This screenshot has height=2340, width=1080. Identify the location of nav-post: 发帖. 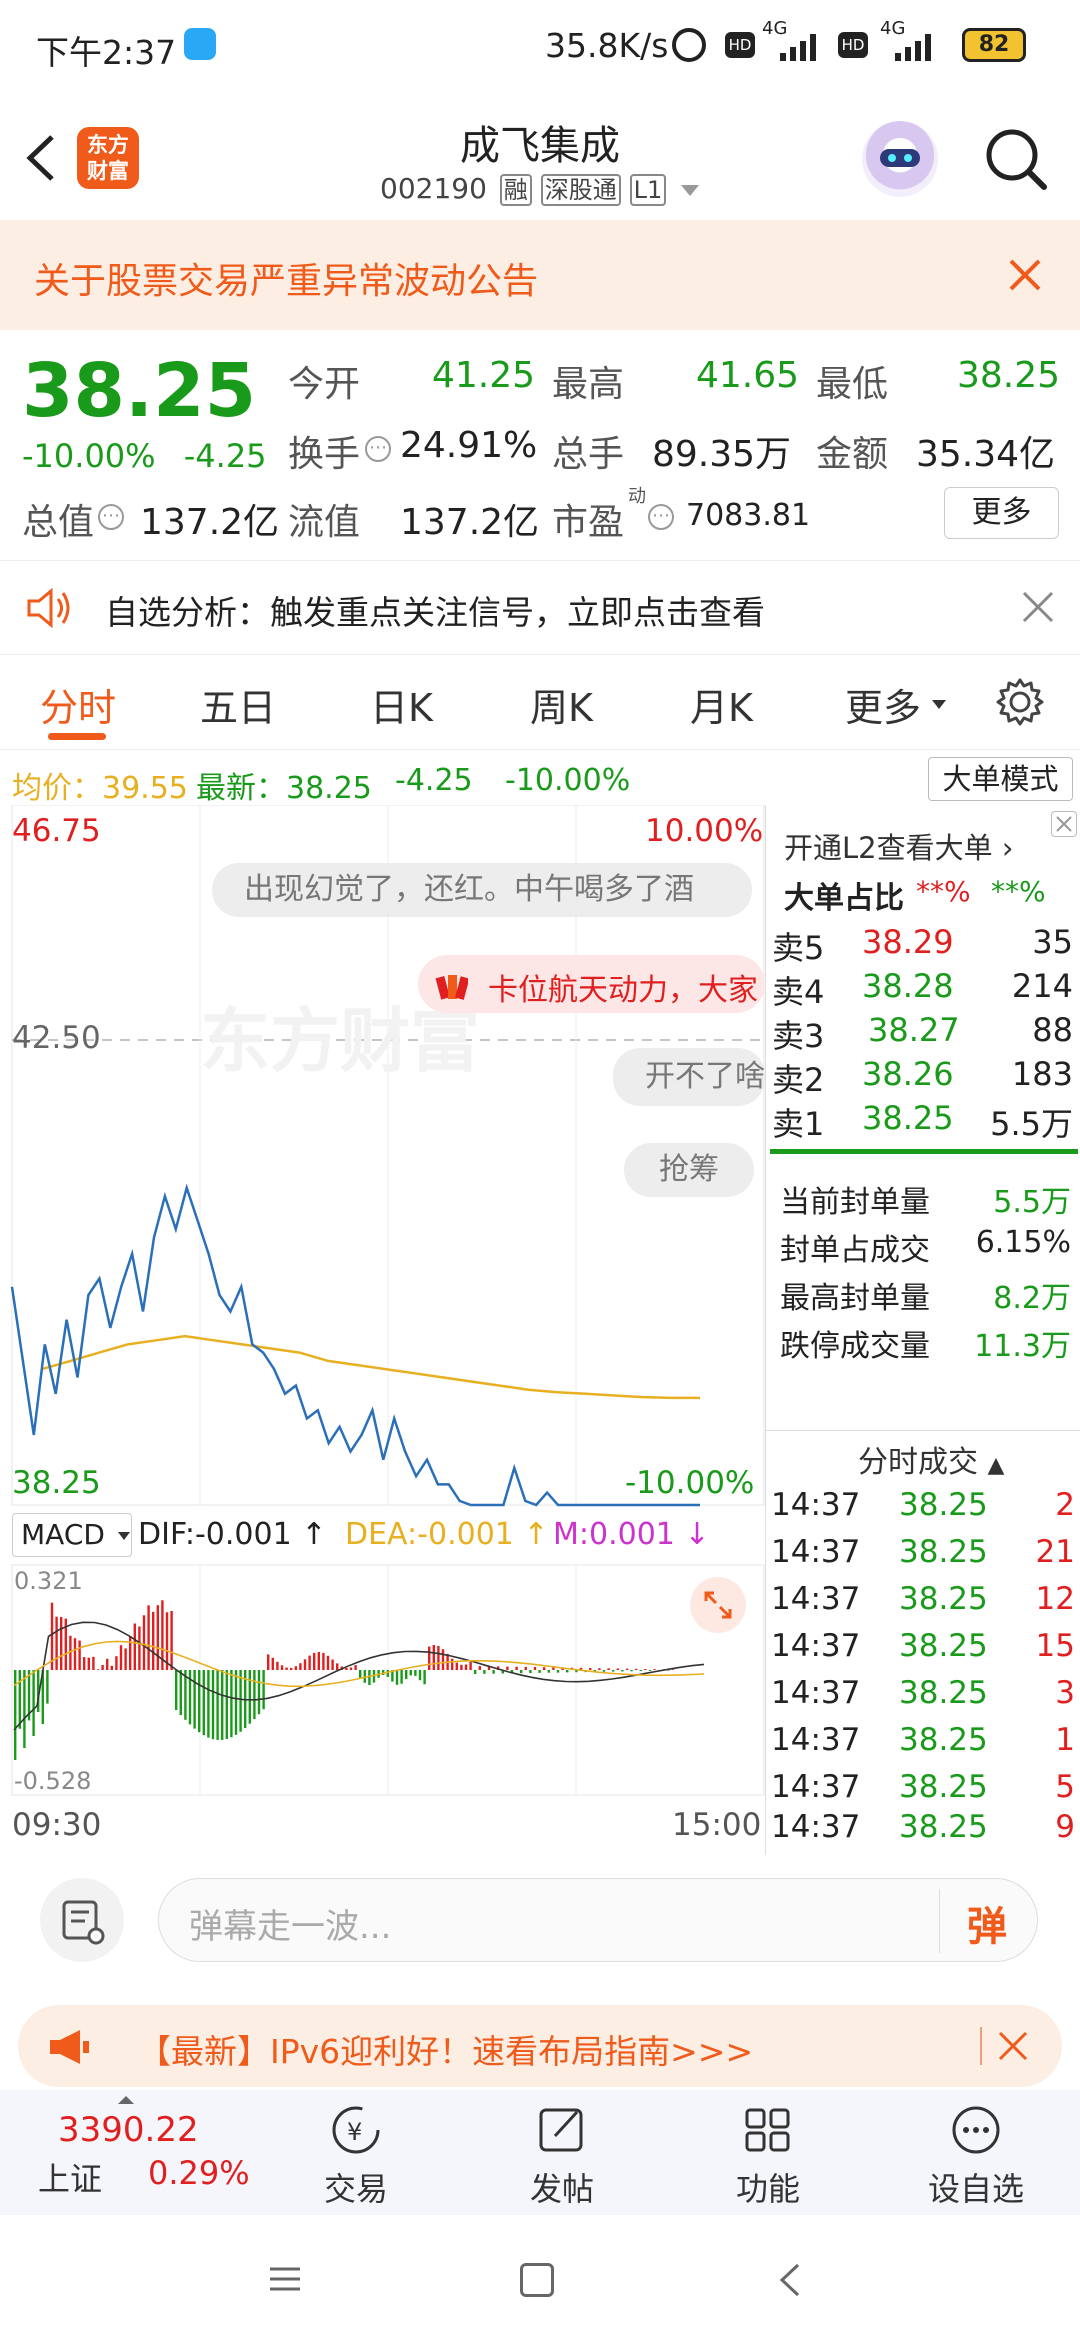
(562, 2152).